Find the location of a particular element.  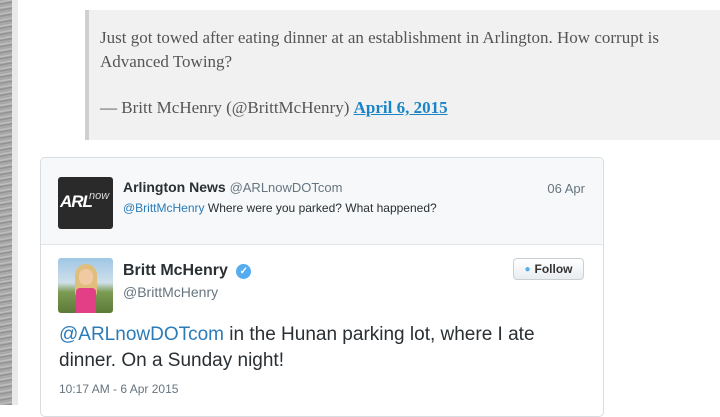

logo-text: ARL is located at coordinates (76, 201).